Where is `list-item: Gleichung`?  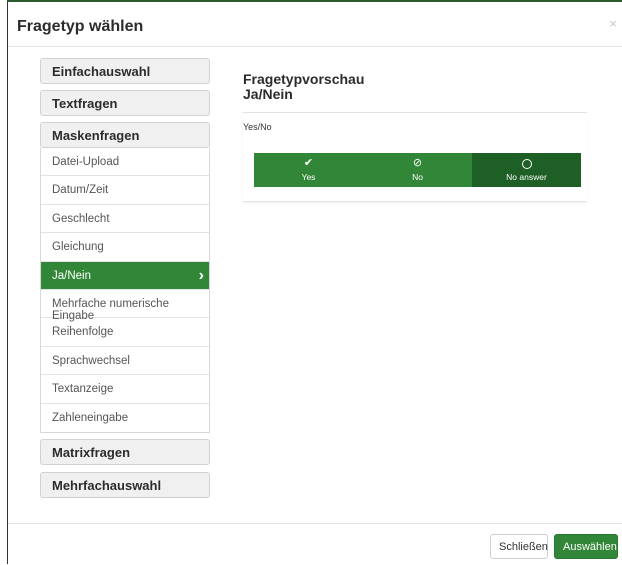 list-item: Gleichung is located at coordinates (125, 247).